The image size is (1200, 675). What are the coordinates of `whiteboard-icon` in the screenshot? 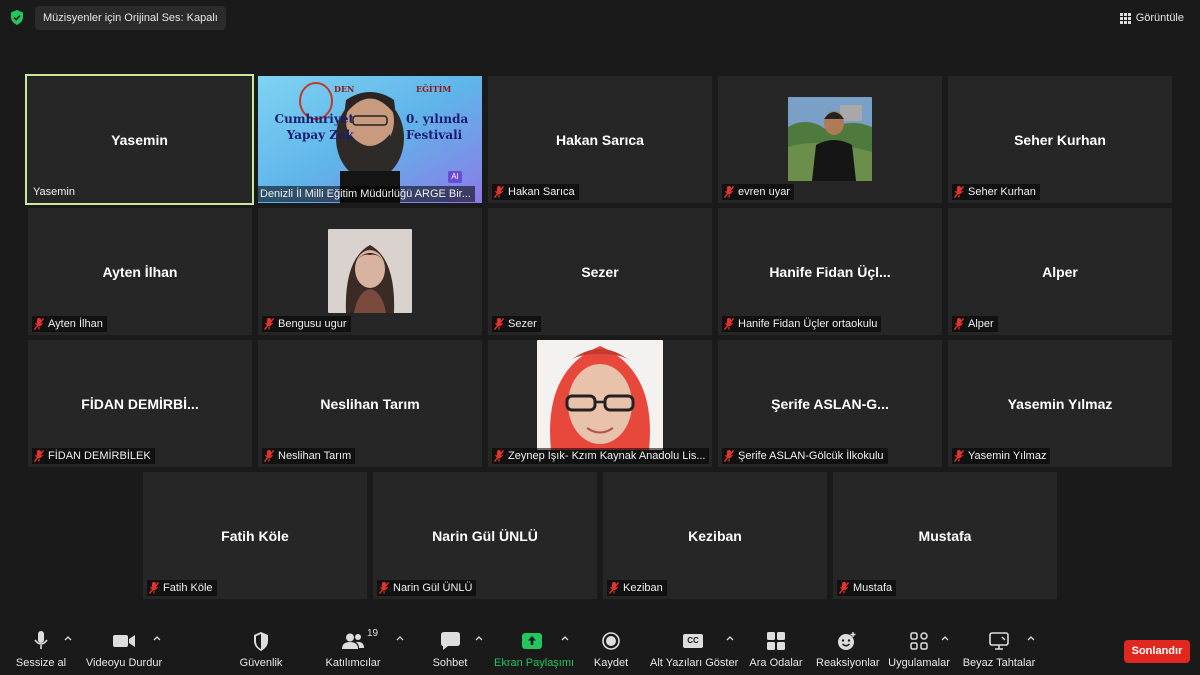 It's located at (999, 641).